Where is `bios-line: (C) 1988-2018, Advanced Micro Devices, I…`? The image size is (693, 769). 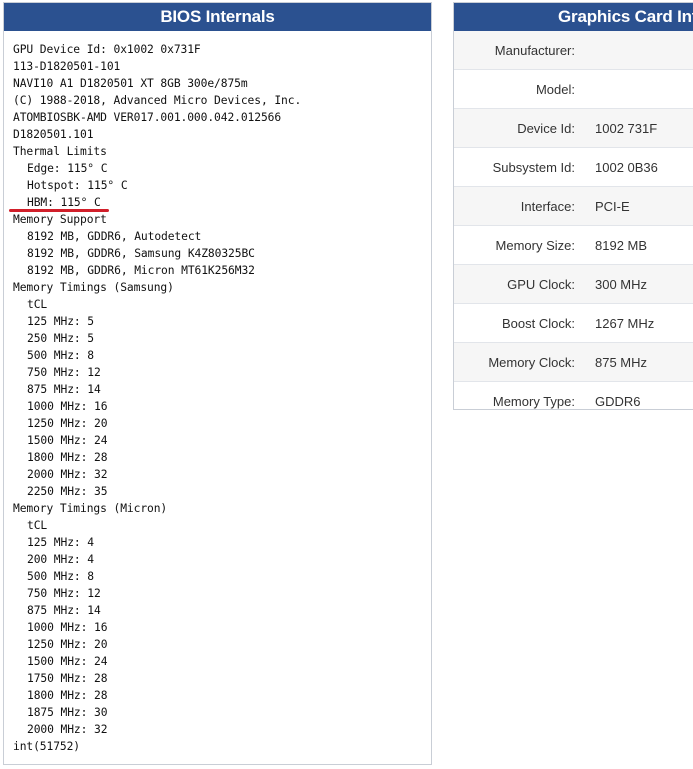 bios-line: (C) 1988-2018, Advanced Micro Devices, I… is located at coordinates (157, 100).